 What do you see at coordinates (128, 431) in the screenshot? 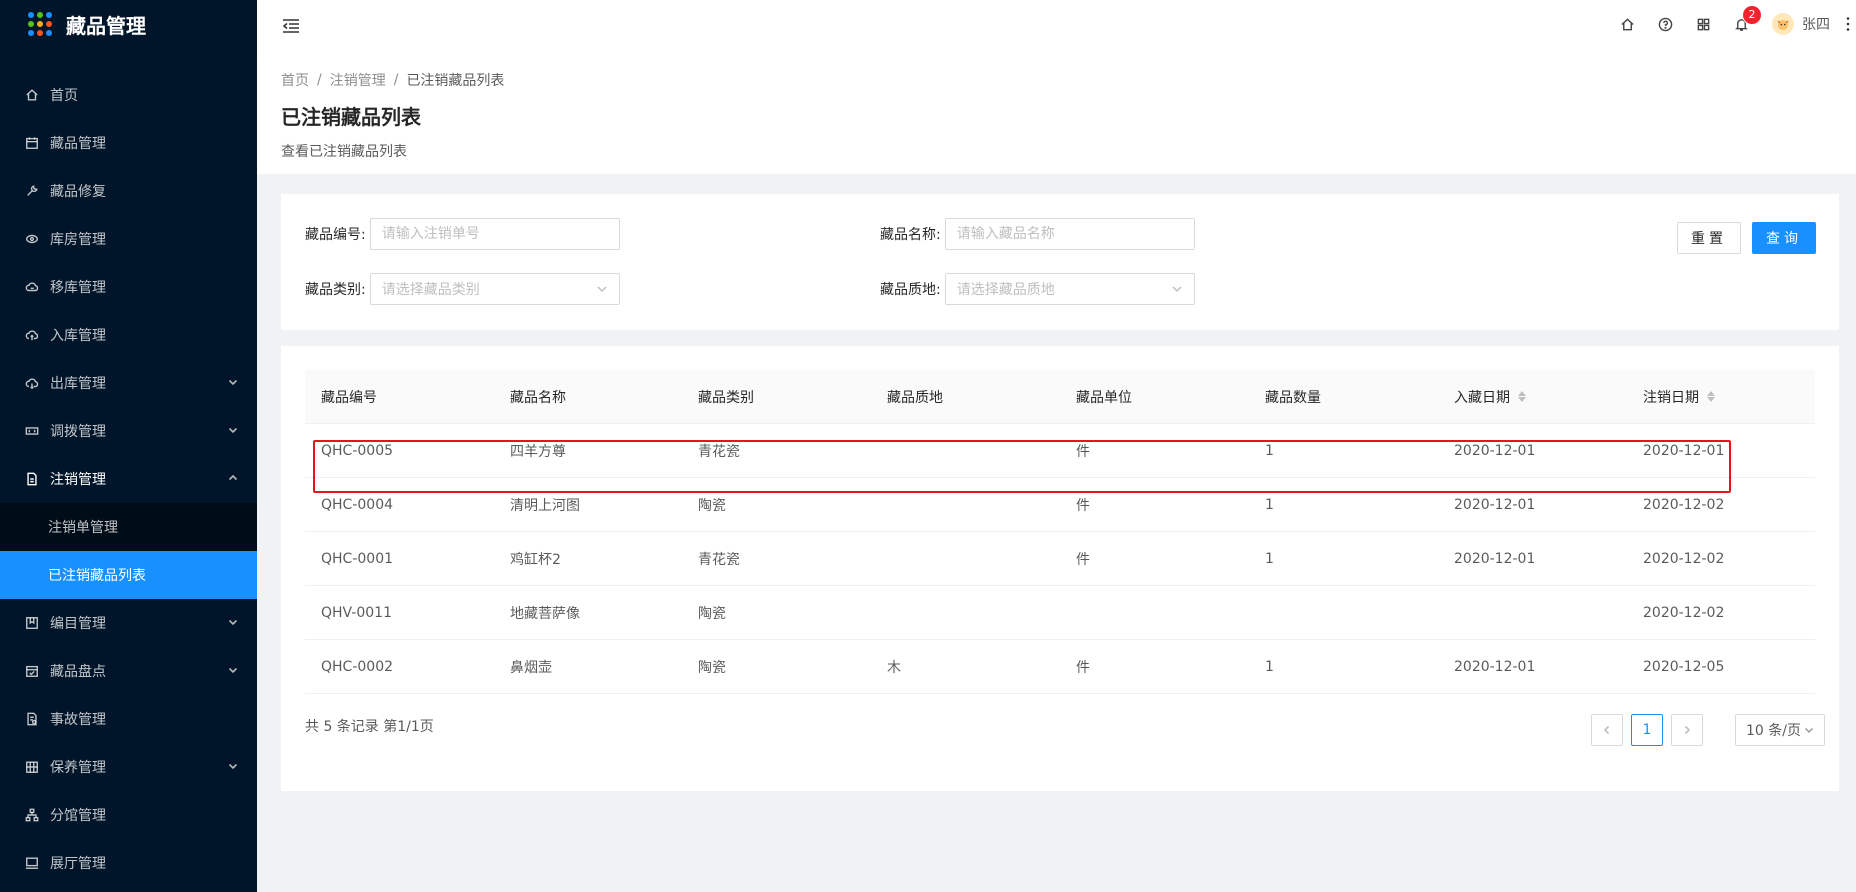
I see `sidebar-item-allocation: 调拨管理` at bounding box center [128, 431].